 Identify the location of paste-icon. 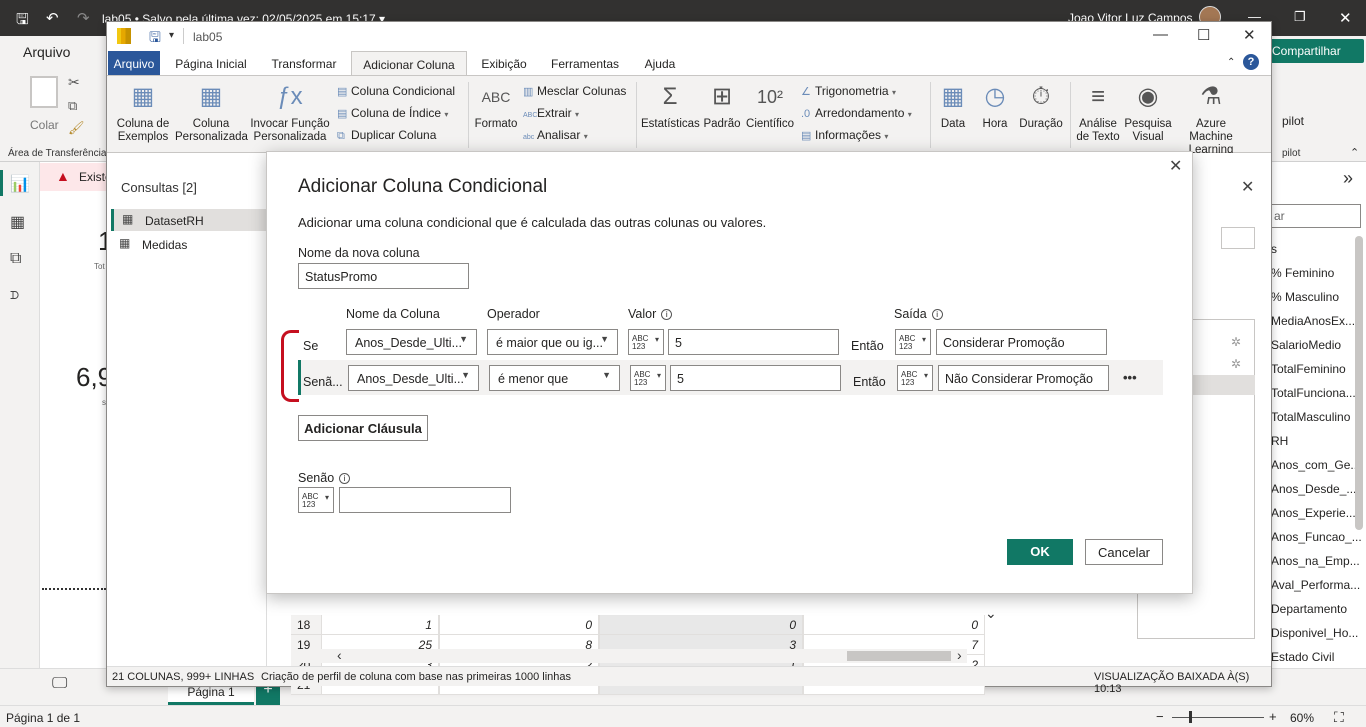
(44, 92).